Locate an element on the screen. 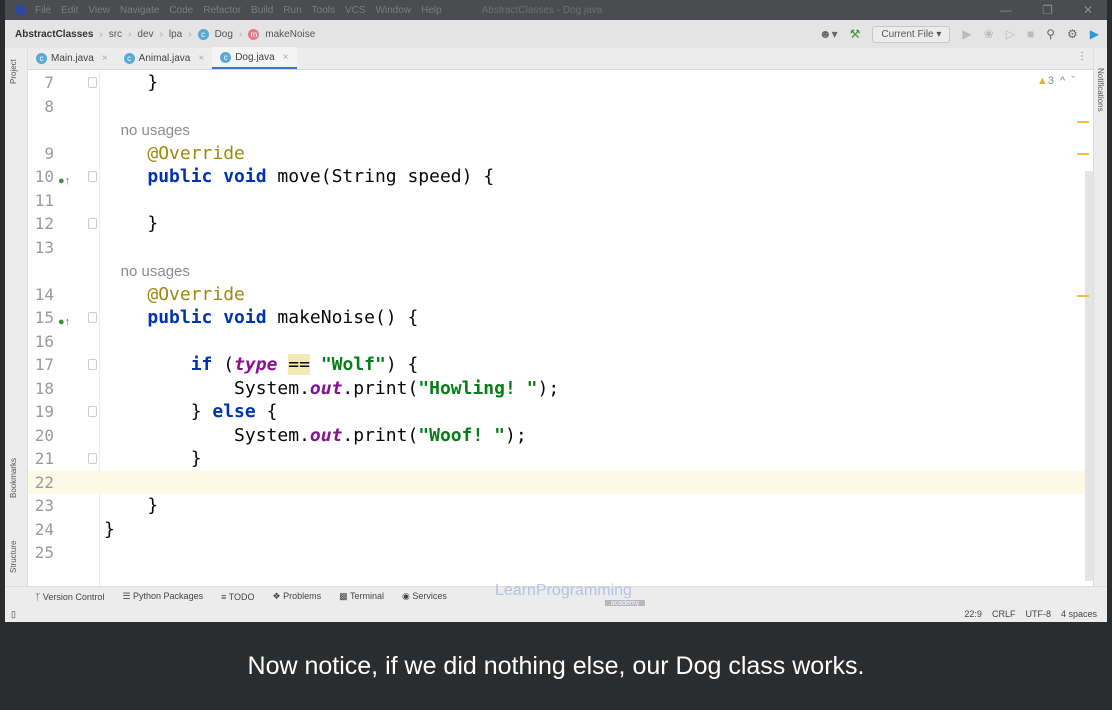 The image size is (1112, 710). menu-window: Window is located at coordinates (394, 10).